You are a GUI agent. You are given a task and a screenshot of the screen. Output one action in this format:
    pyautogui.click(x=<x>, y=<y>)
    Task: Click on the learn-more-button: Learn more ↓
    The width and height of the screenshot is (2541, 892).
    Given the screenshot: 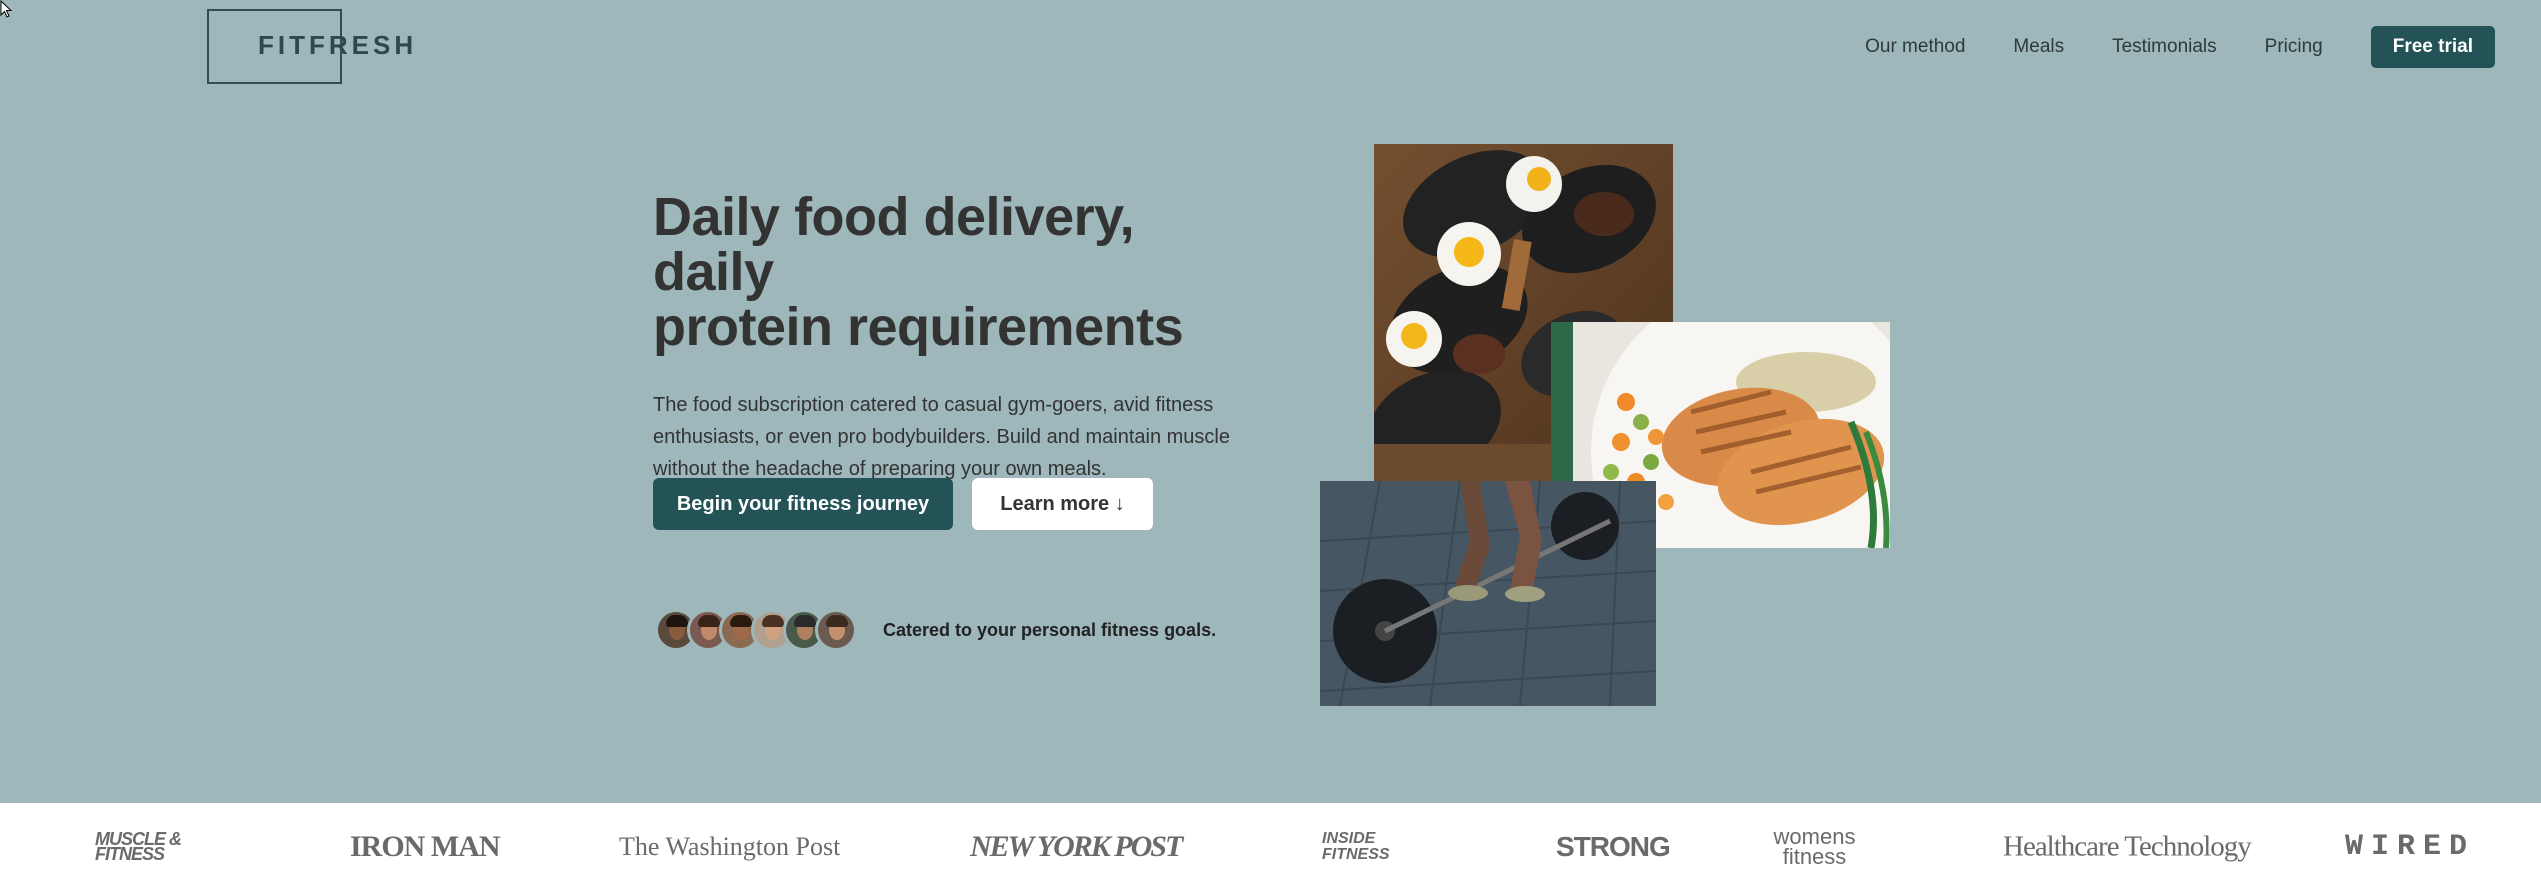 What is the action you would take?
    pyautogui.click(x=1062, y=504)
    